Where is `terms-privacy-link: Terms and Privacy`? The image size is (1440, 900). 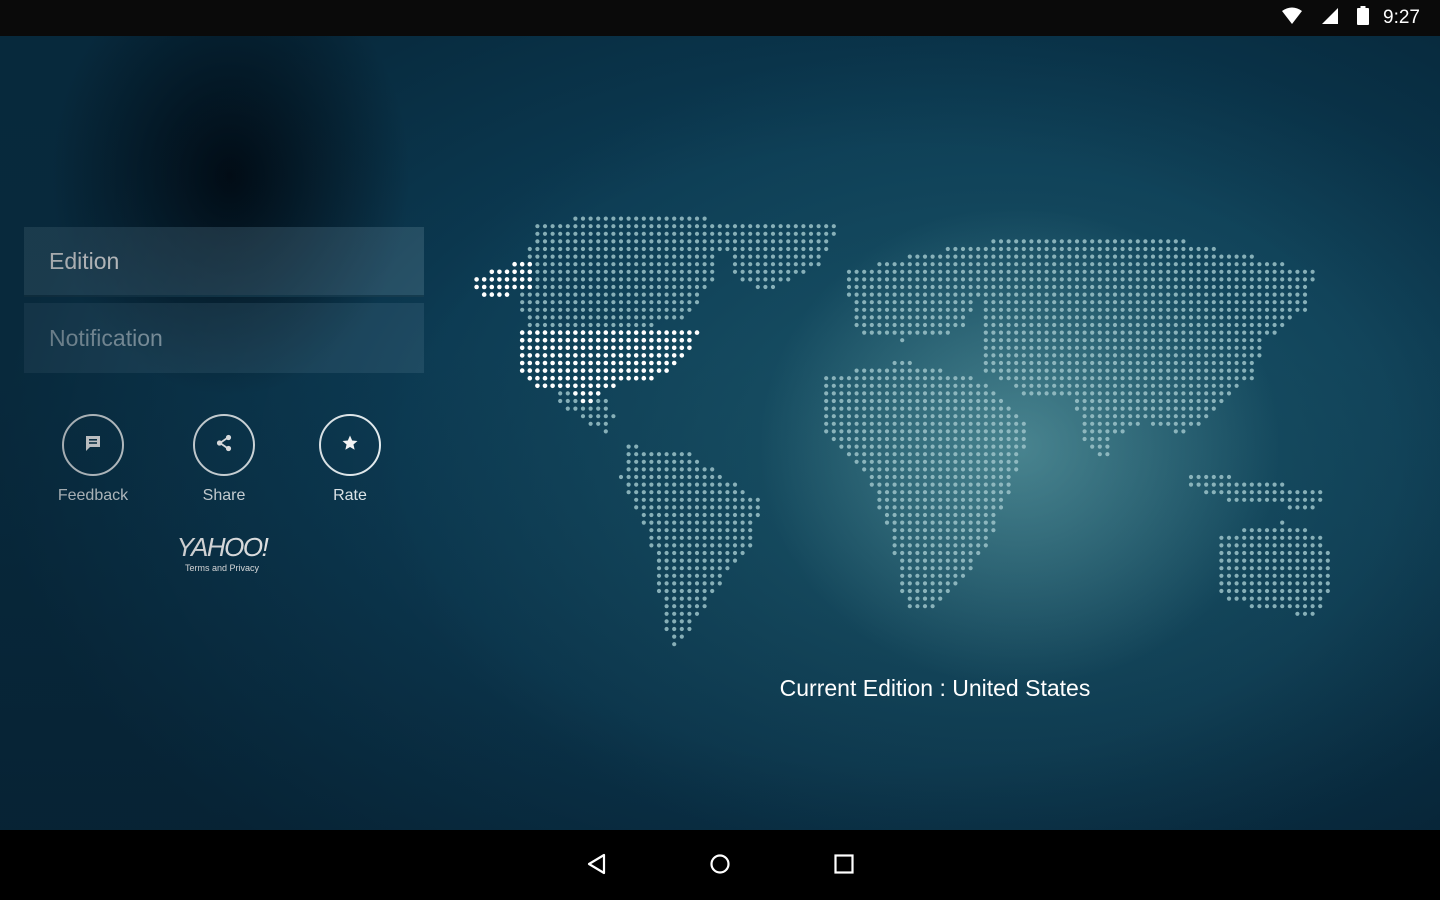
terms-privacy-link: Terms and Privacy is located at coordinates (222, 568).